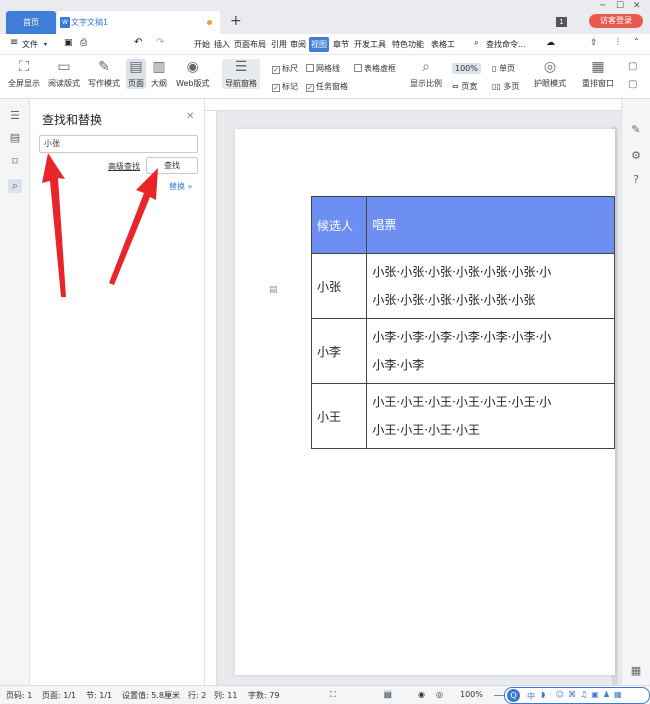 The image size is (650, 704). I want to click on ime-toolbar: Q 中 ◗·☺⌘♫▣♟▦, so click(577, 695).